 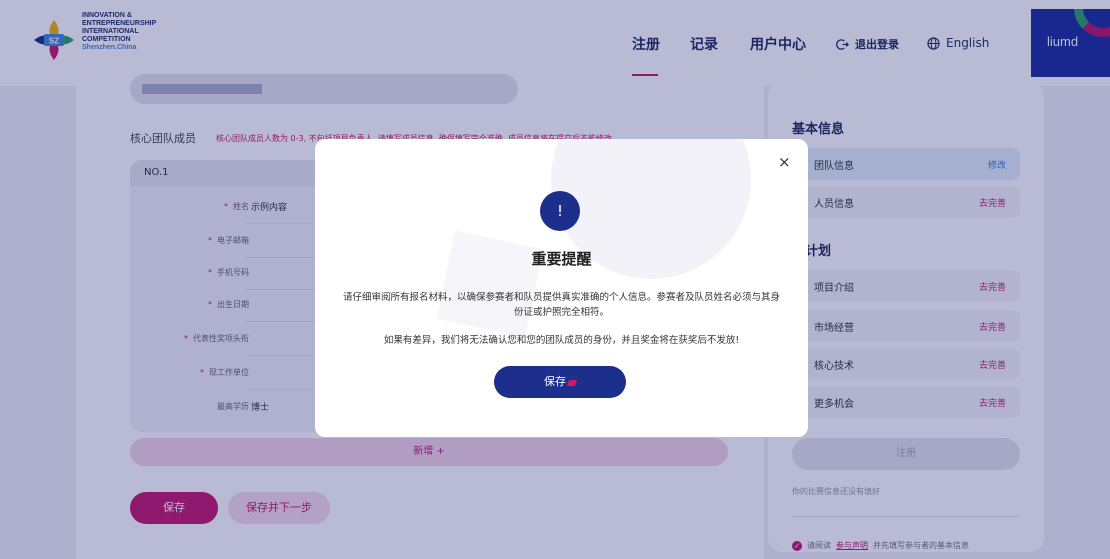 What do you see at coordinates (572, 383) in the screenshot?
I see `accent-mark-icon` at bounding box center [572, 383].